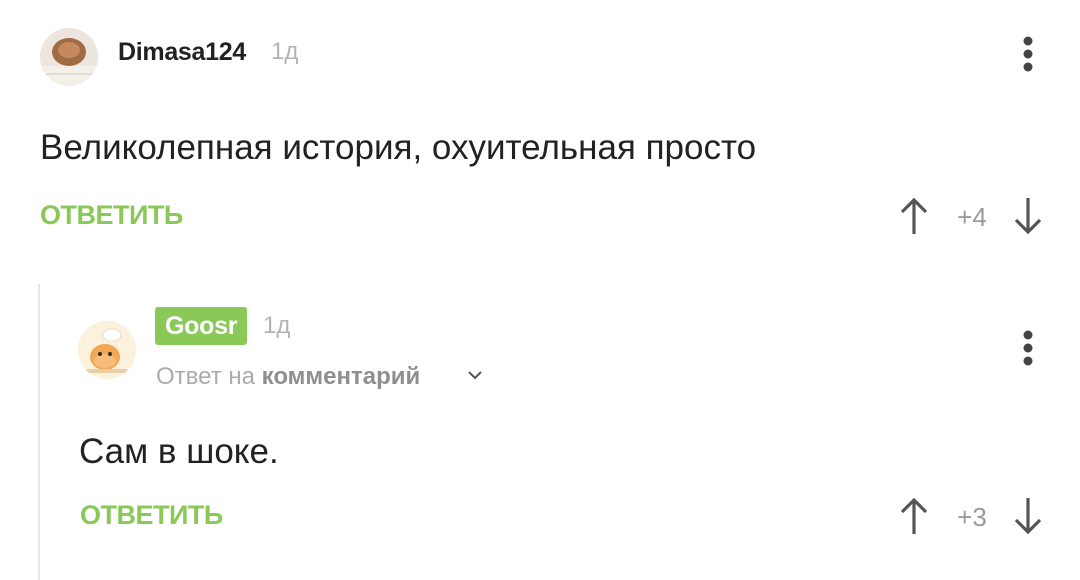 This screenshot has height=580, width=1080. What do you see at coordinates (179, 451) in the screenshot?
I see `comment-text: Сам в шоке.` at bounding box center [179, 451].